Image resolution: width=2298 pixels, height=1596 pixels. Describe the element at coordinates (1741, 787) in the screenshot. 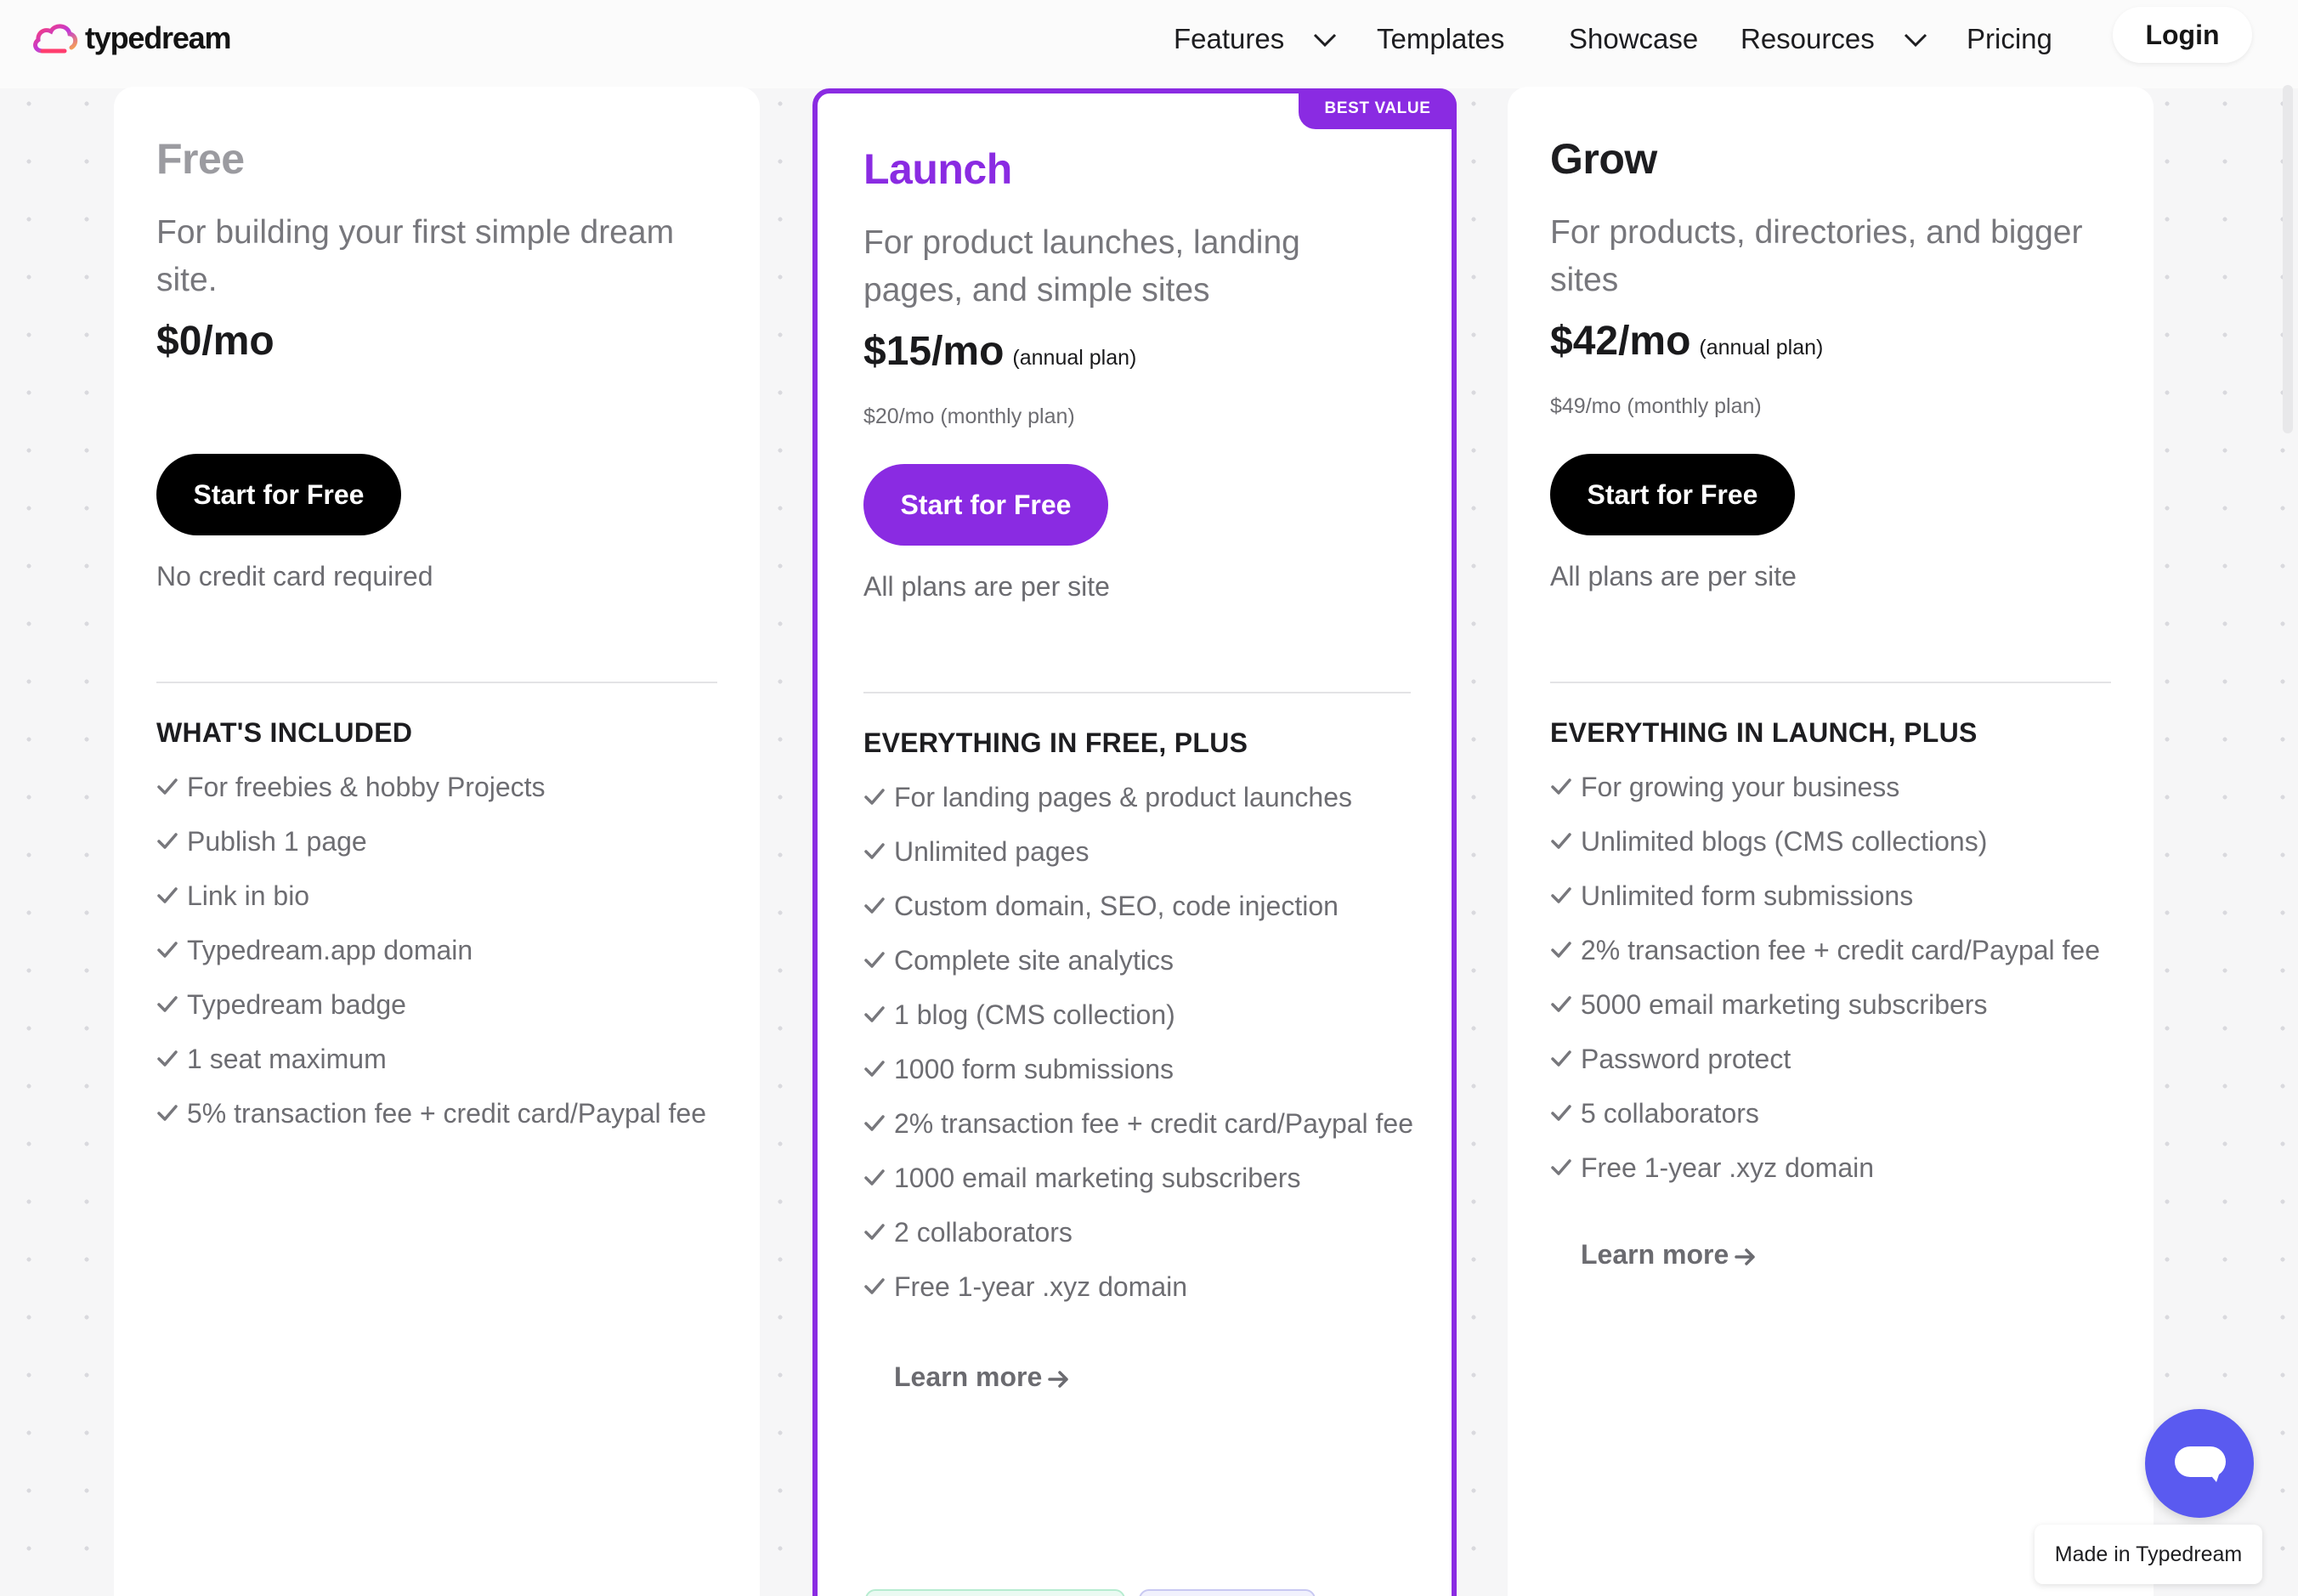

I see `feature-text: For growing your business` at that location.